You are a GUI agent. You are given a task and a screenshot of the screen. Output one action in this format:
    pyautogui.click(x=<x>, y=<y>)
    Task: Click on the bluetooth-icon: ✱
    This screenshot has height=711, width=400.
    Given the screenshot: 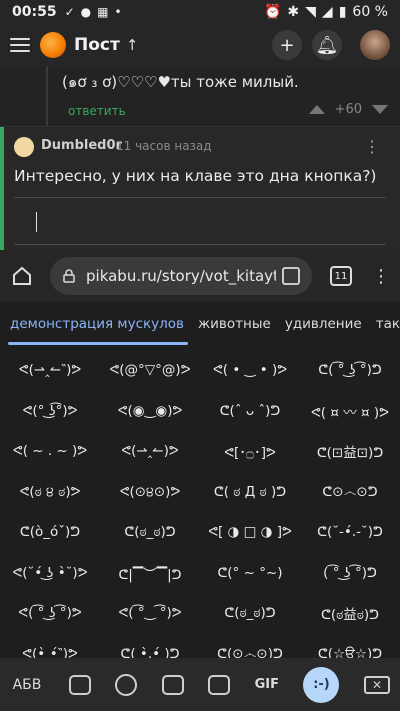 What is the action you would take?
    pyautogui.click(x=293, y=12)
    